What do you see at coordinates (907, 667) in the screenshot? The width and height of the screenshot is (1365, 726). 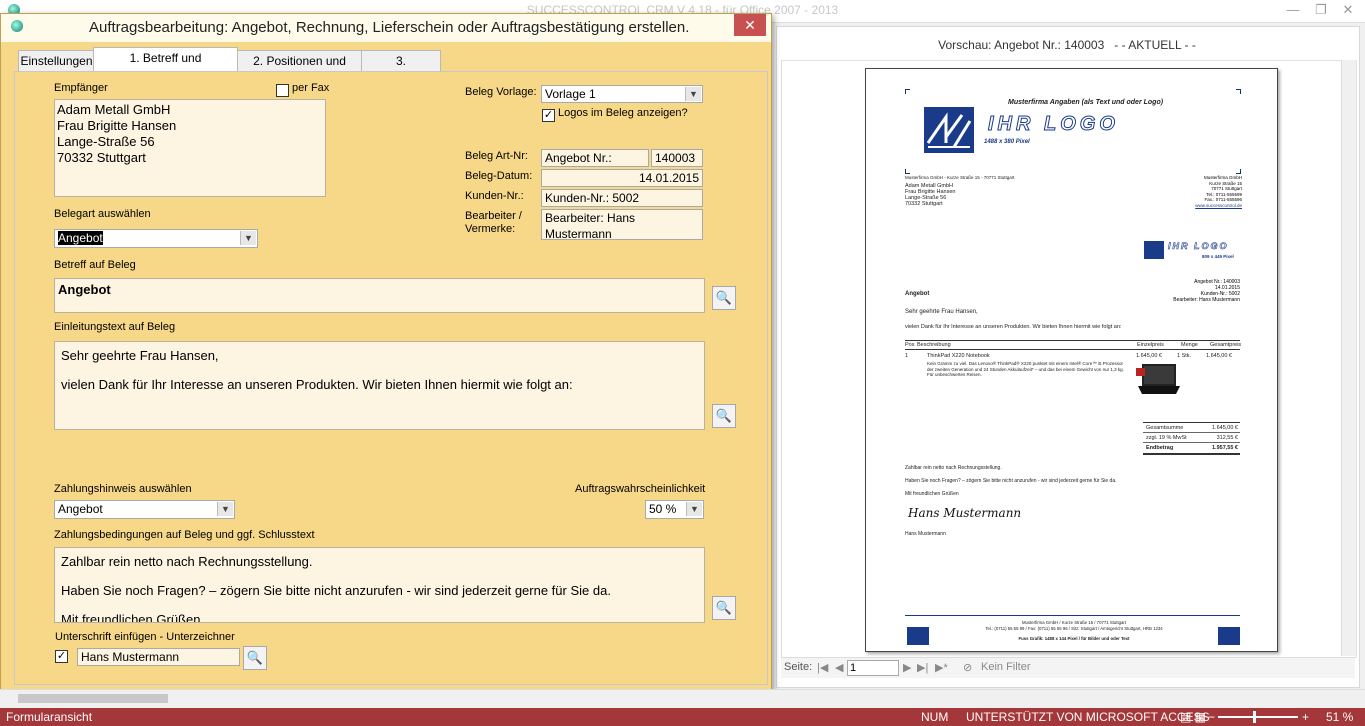 I see `next-page-icon: ▶` at bounding box center [907, 667].